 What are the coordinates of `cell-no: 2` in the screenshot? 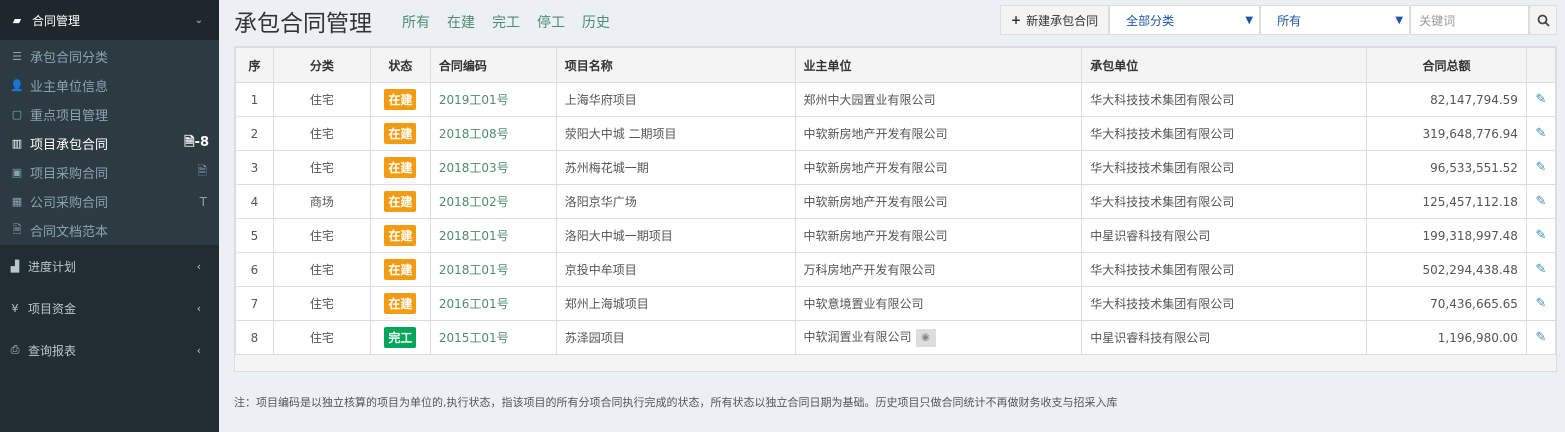 It's located at (254, 133).